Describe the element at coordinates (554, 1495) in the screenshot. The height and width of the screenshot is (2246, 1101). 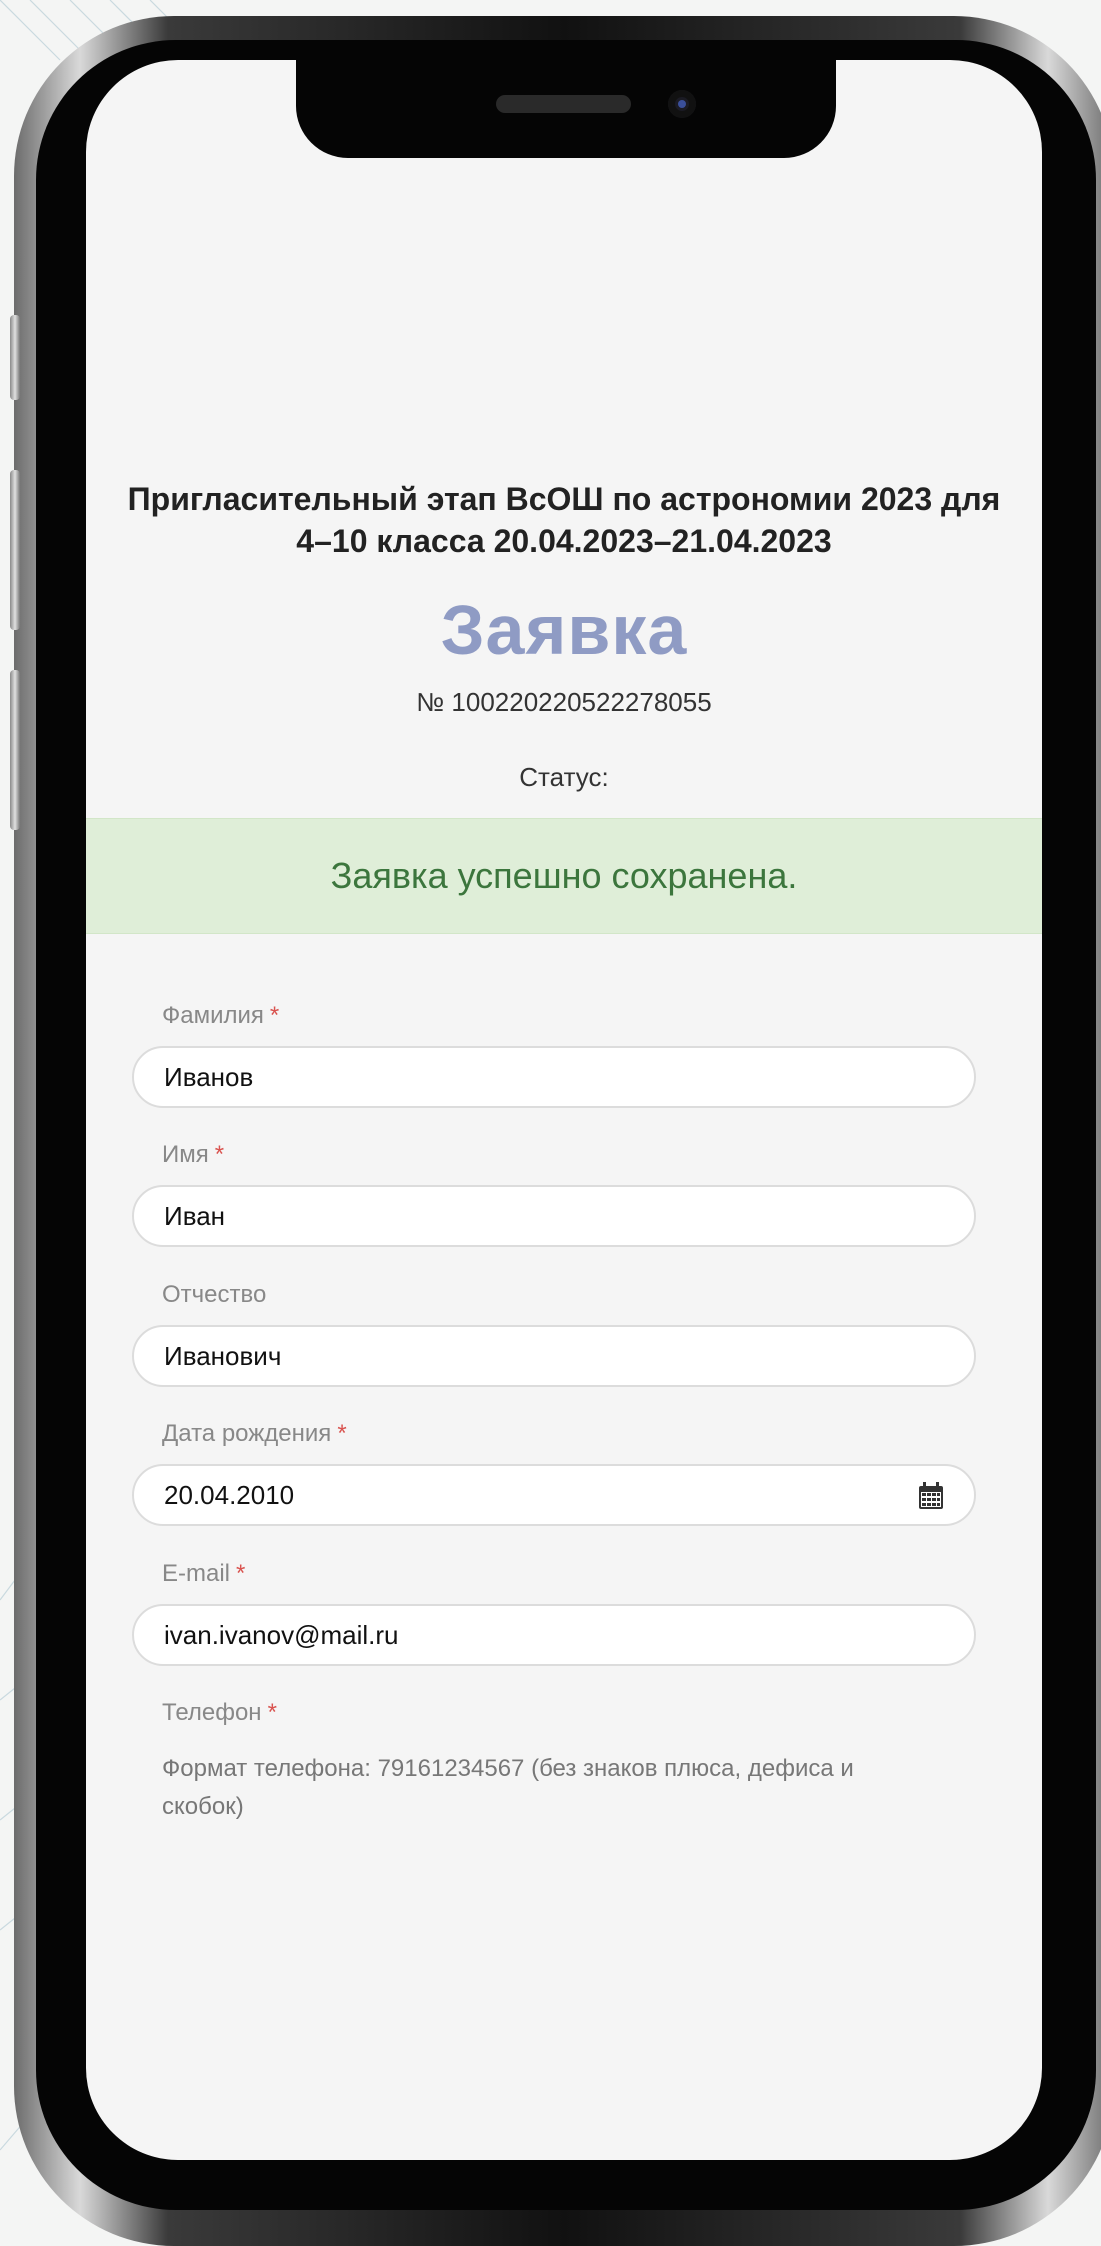
I see `birth-date-input: 20.04.2010` at that location.